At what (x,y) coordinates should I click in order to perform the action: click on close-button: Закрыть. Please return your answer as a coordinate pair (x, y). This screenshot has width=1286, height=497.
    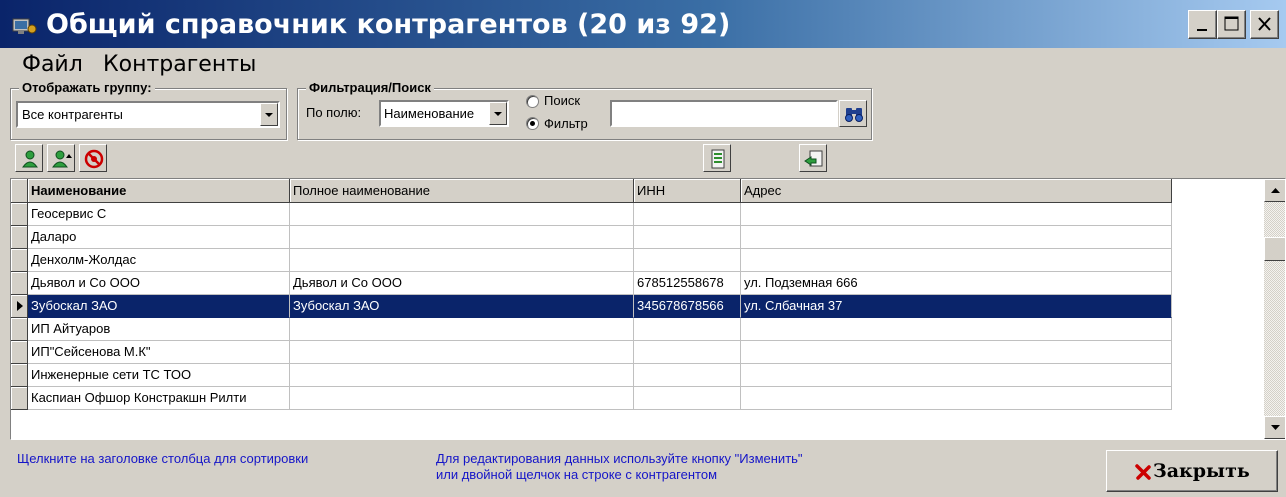
    Looking at the image, I should click on (1192, 471).